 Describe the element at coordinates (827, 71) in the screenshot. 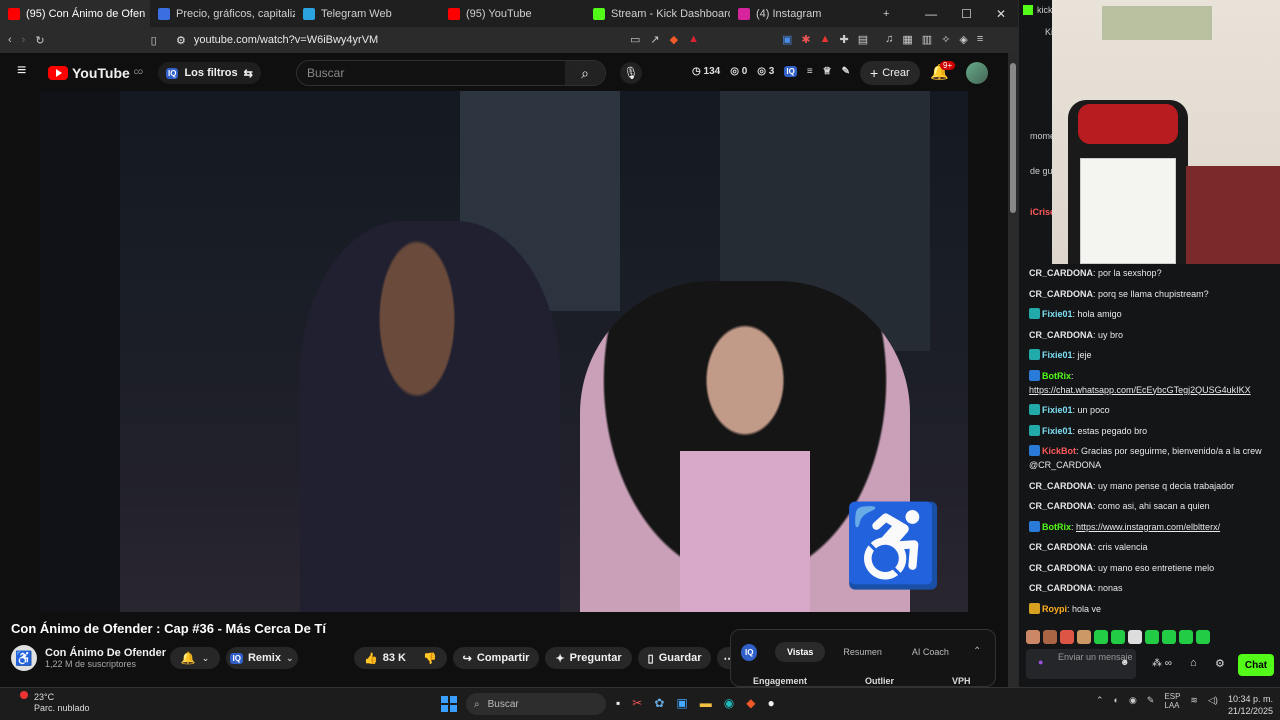

I see `trophy-icon: ♕` at that location.